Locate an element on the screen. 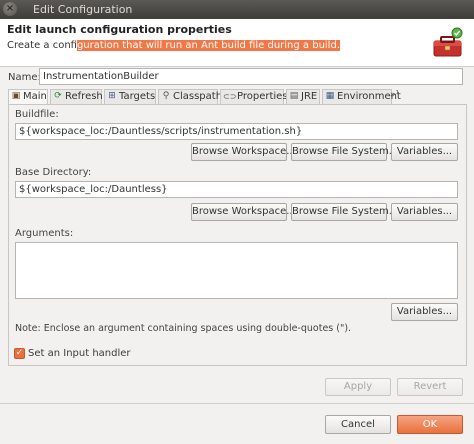 This screenshot has width=474, height=444. tab-environment: ▦ Environment is located at coordinates (361, 96).